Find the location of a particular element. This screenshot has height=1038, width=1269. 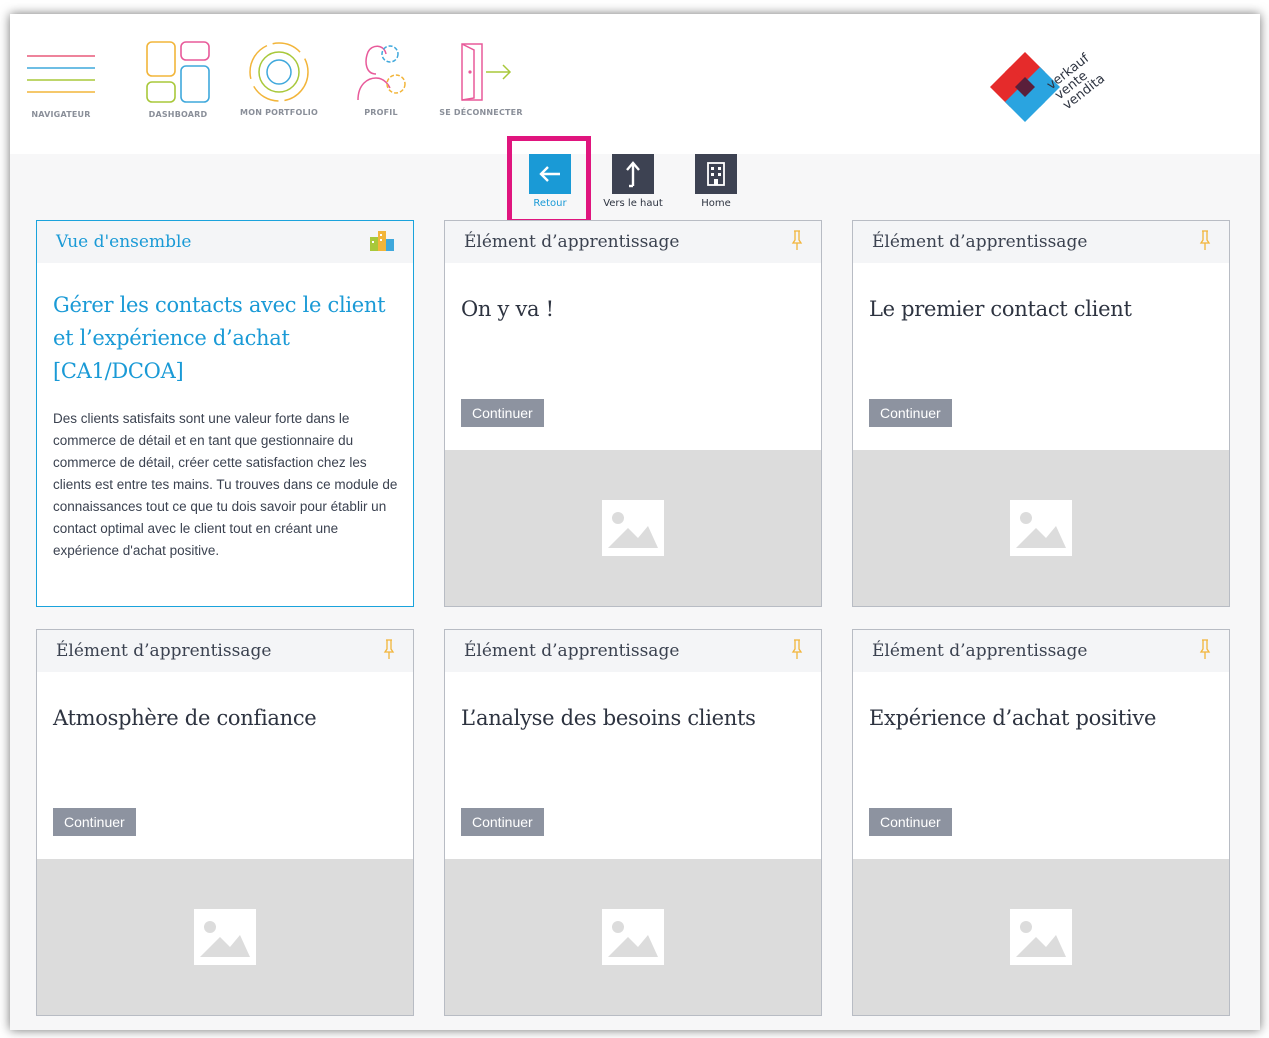

profile-gears-icon is located at coordinates (381, 71).